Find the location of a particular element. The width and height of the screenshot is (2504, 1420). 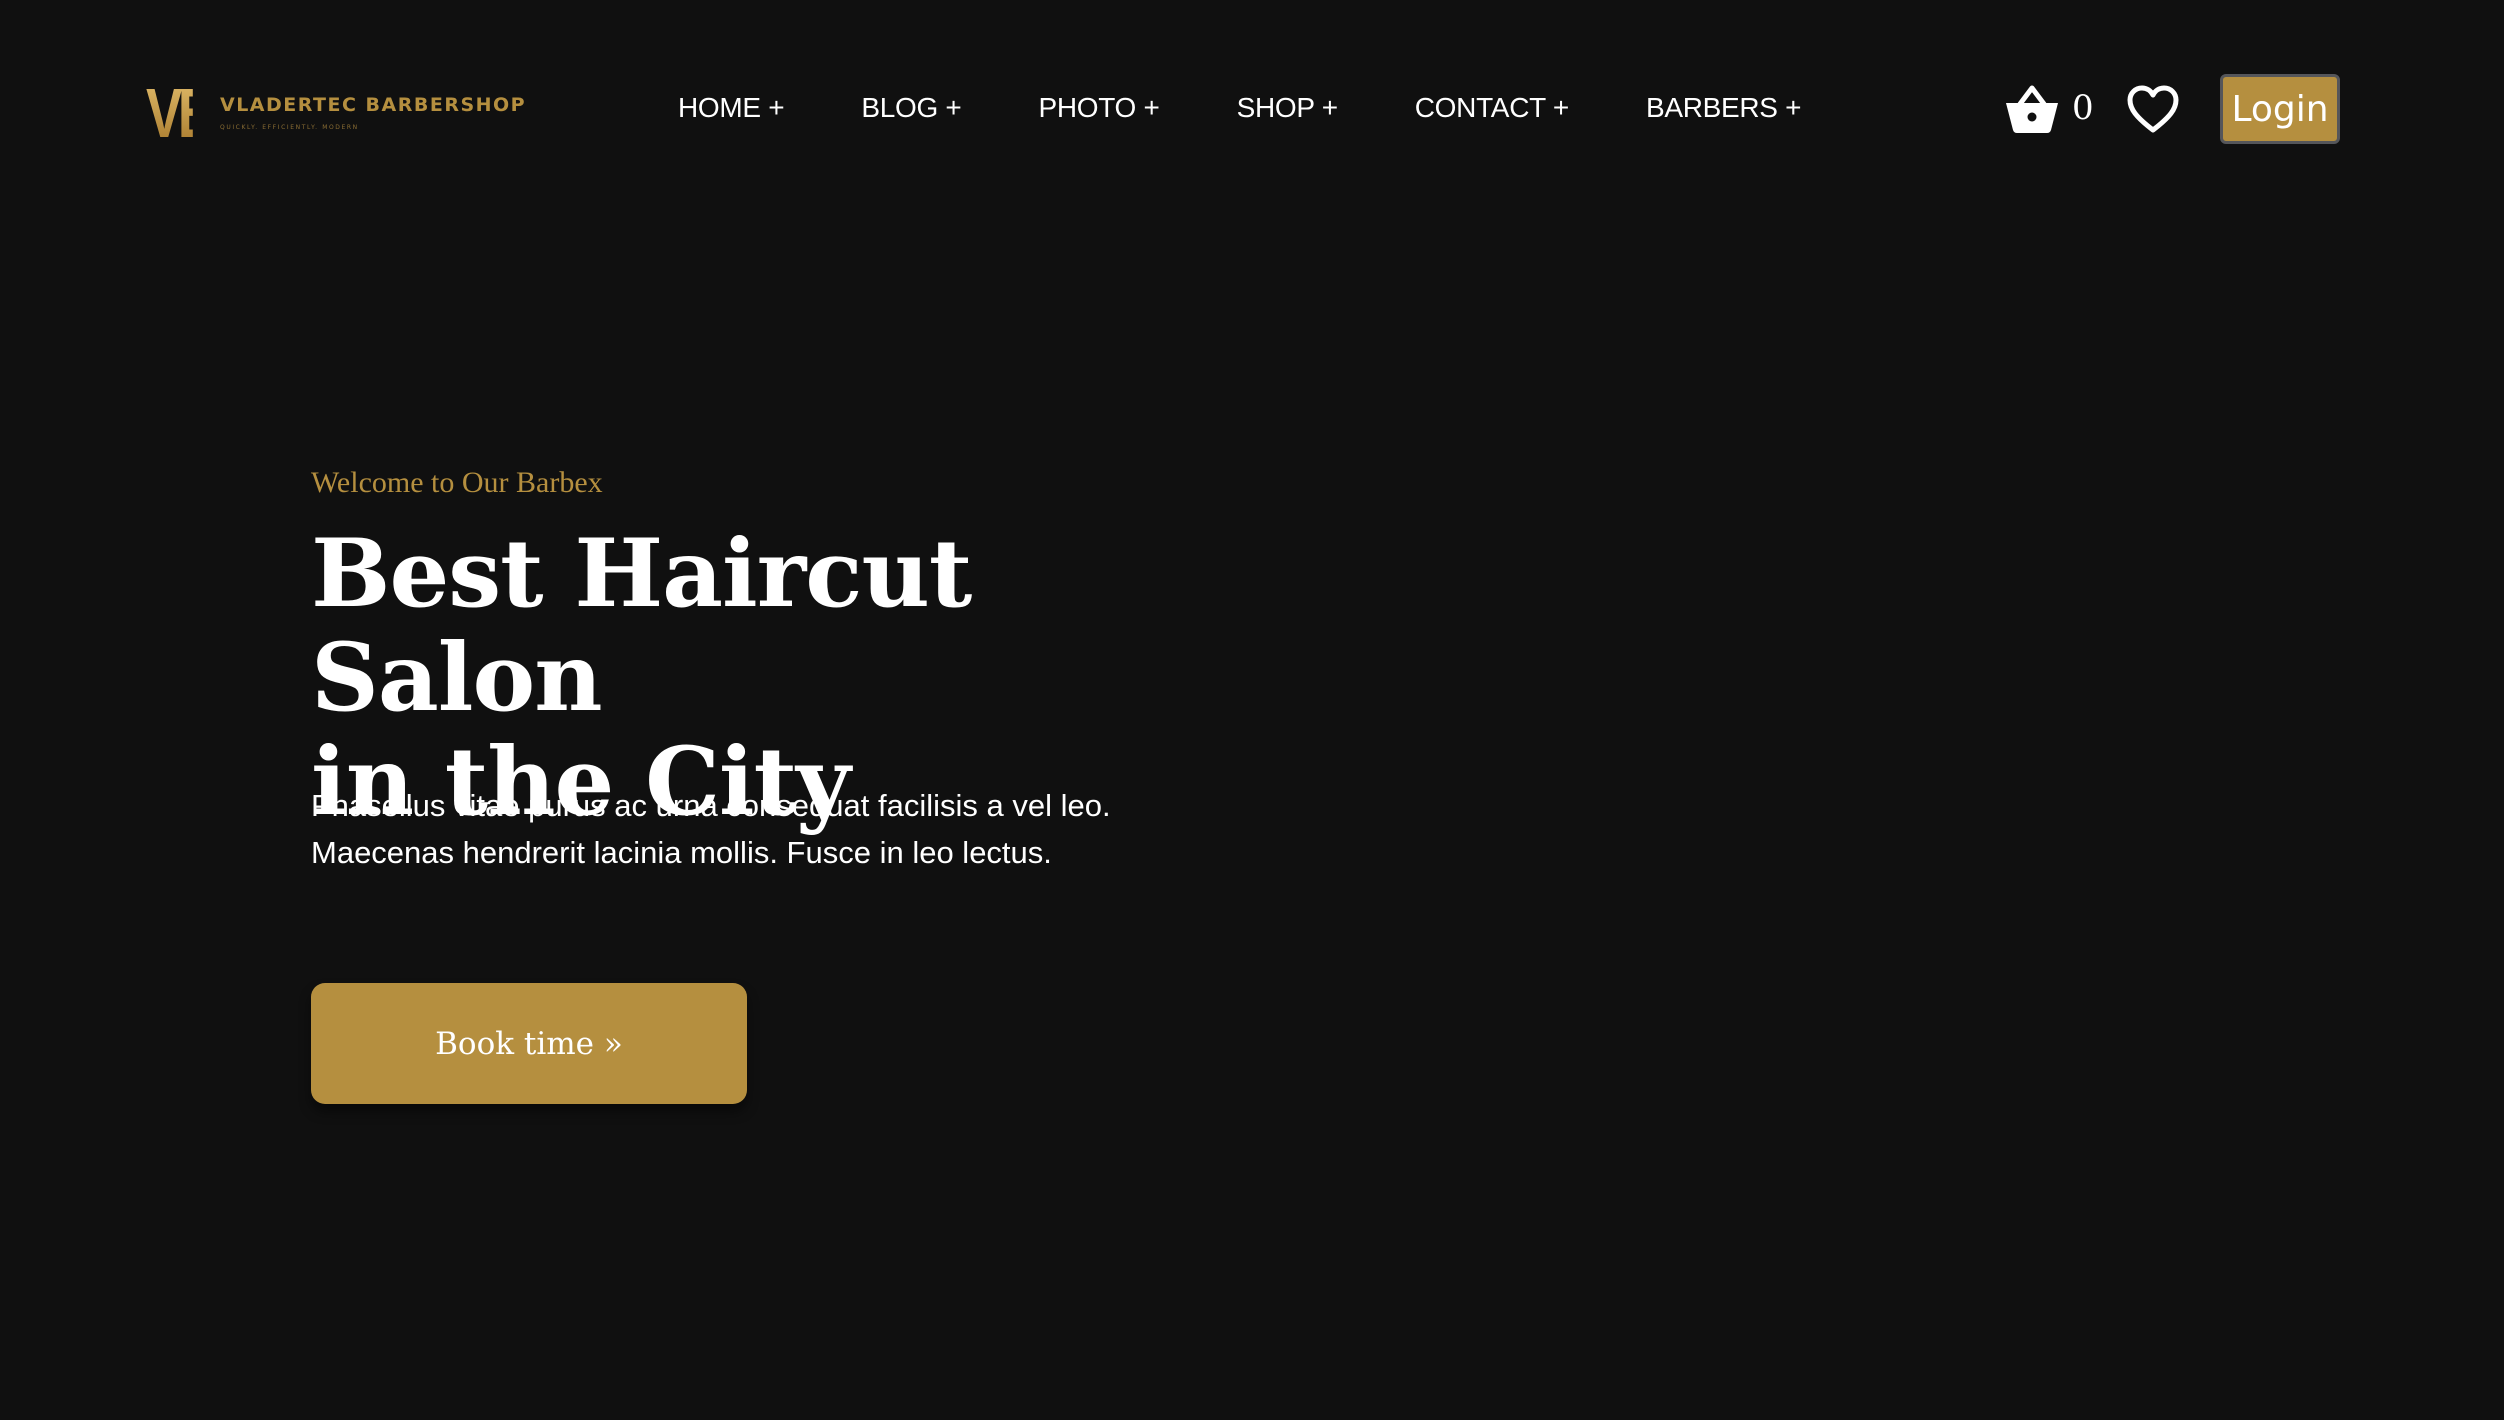

brand-name: VLADERTEC BARBERSHOP is located at coordinates (373, 104).